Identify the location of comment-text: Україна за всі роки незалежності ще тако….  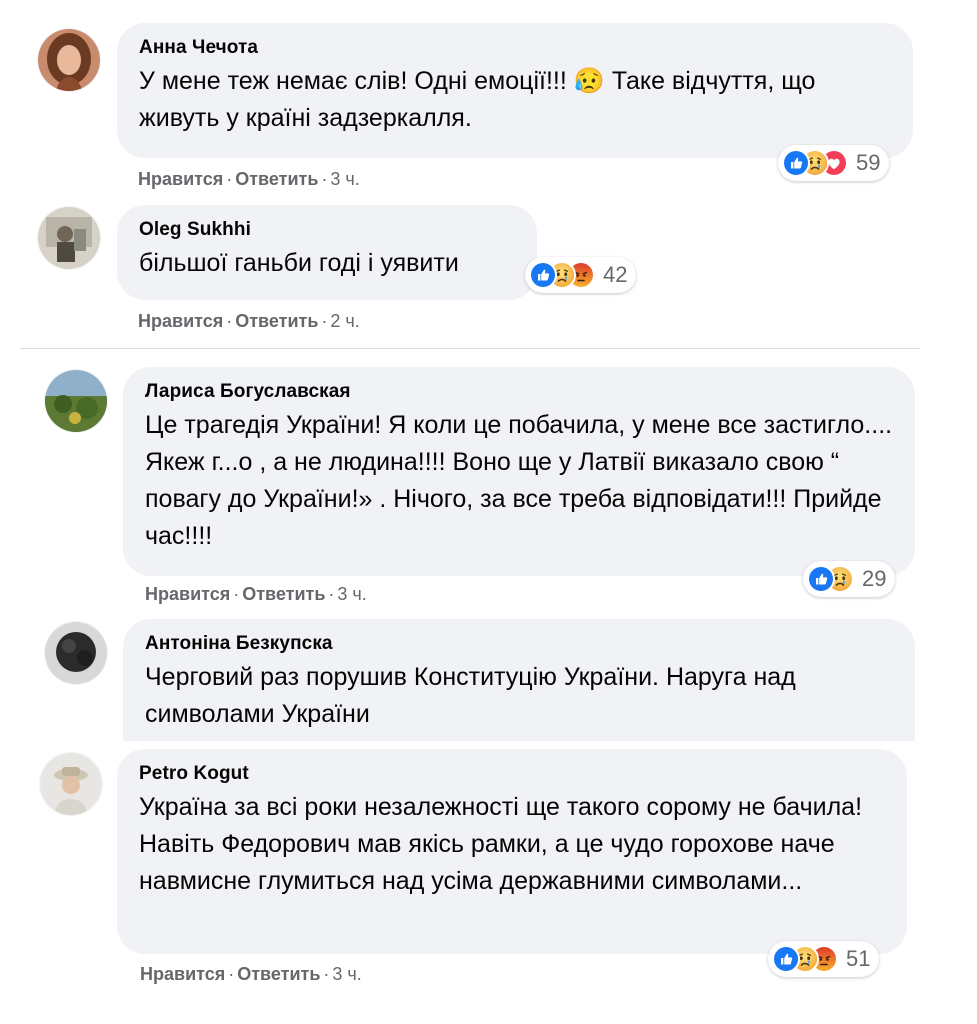
(501, 844).